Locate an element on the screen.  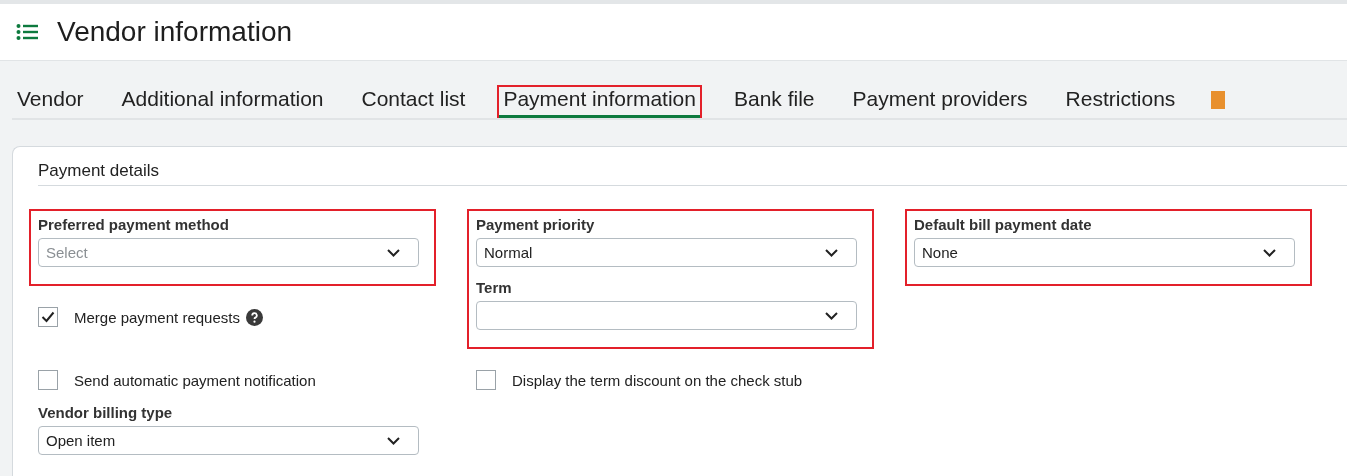
field-label: Preferred payment method is located at coordinates (134, 225).